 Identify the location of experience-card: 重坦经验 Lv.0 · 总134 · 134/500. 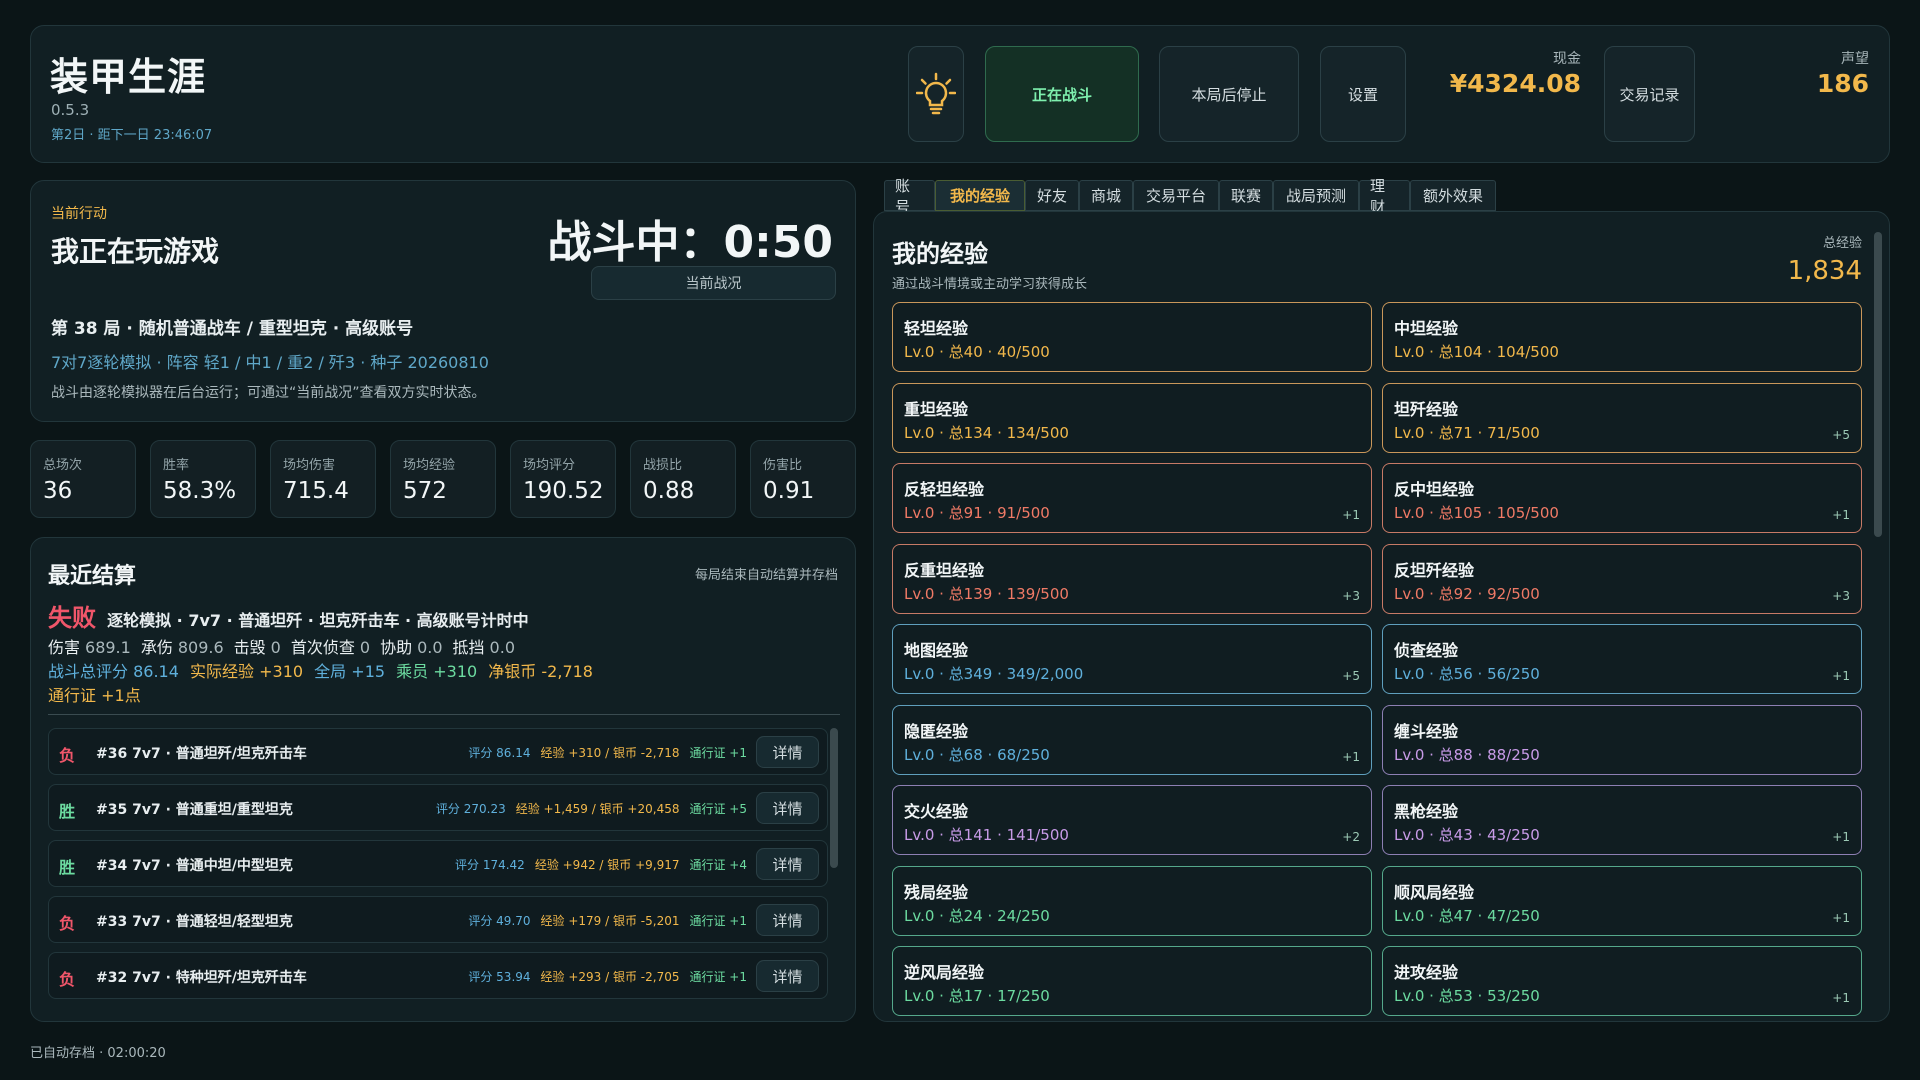
(1132, 417).